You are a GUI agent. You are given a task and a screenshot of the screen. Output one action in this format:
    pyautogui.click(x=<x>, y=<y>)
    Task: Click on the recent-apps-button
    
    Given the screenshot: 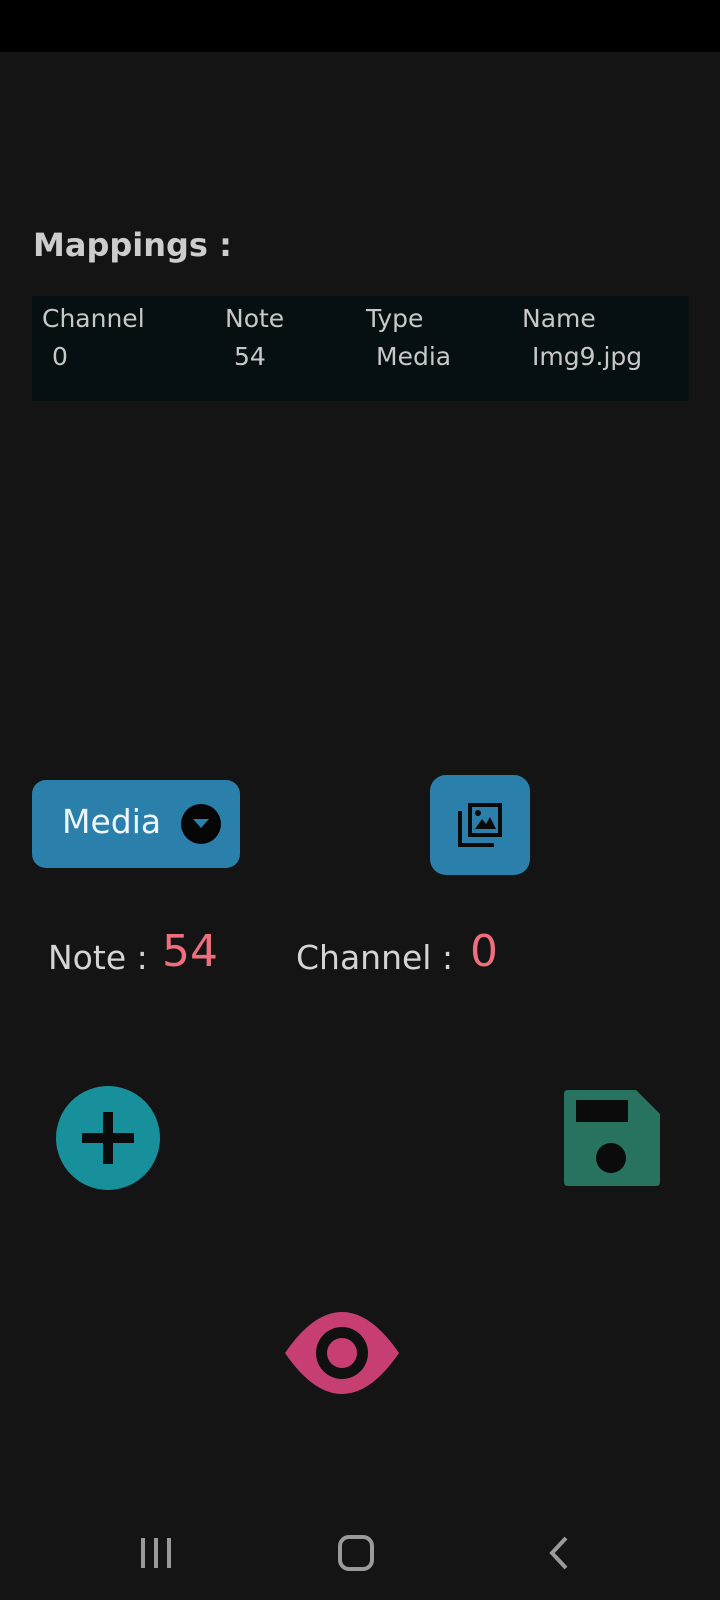 What is the action you would take?
    pyautogui.click(x=156, y=1555)
    